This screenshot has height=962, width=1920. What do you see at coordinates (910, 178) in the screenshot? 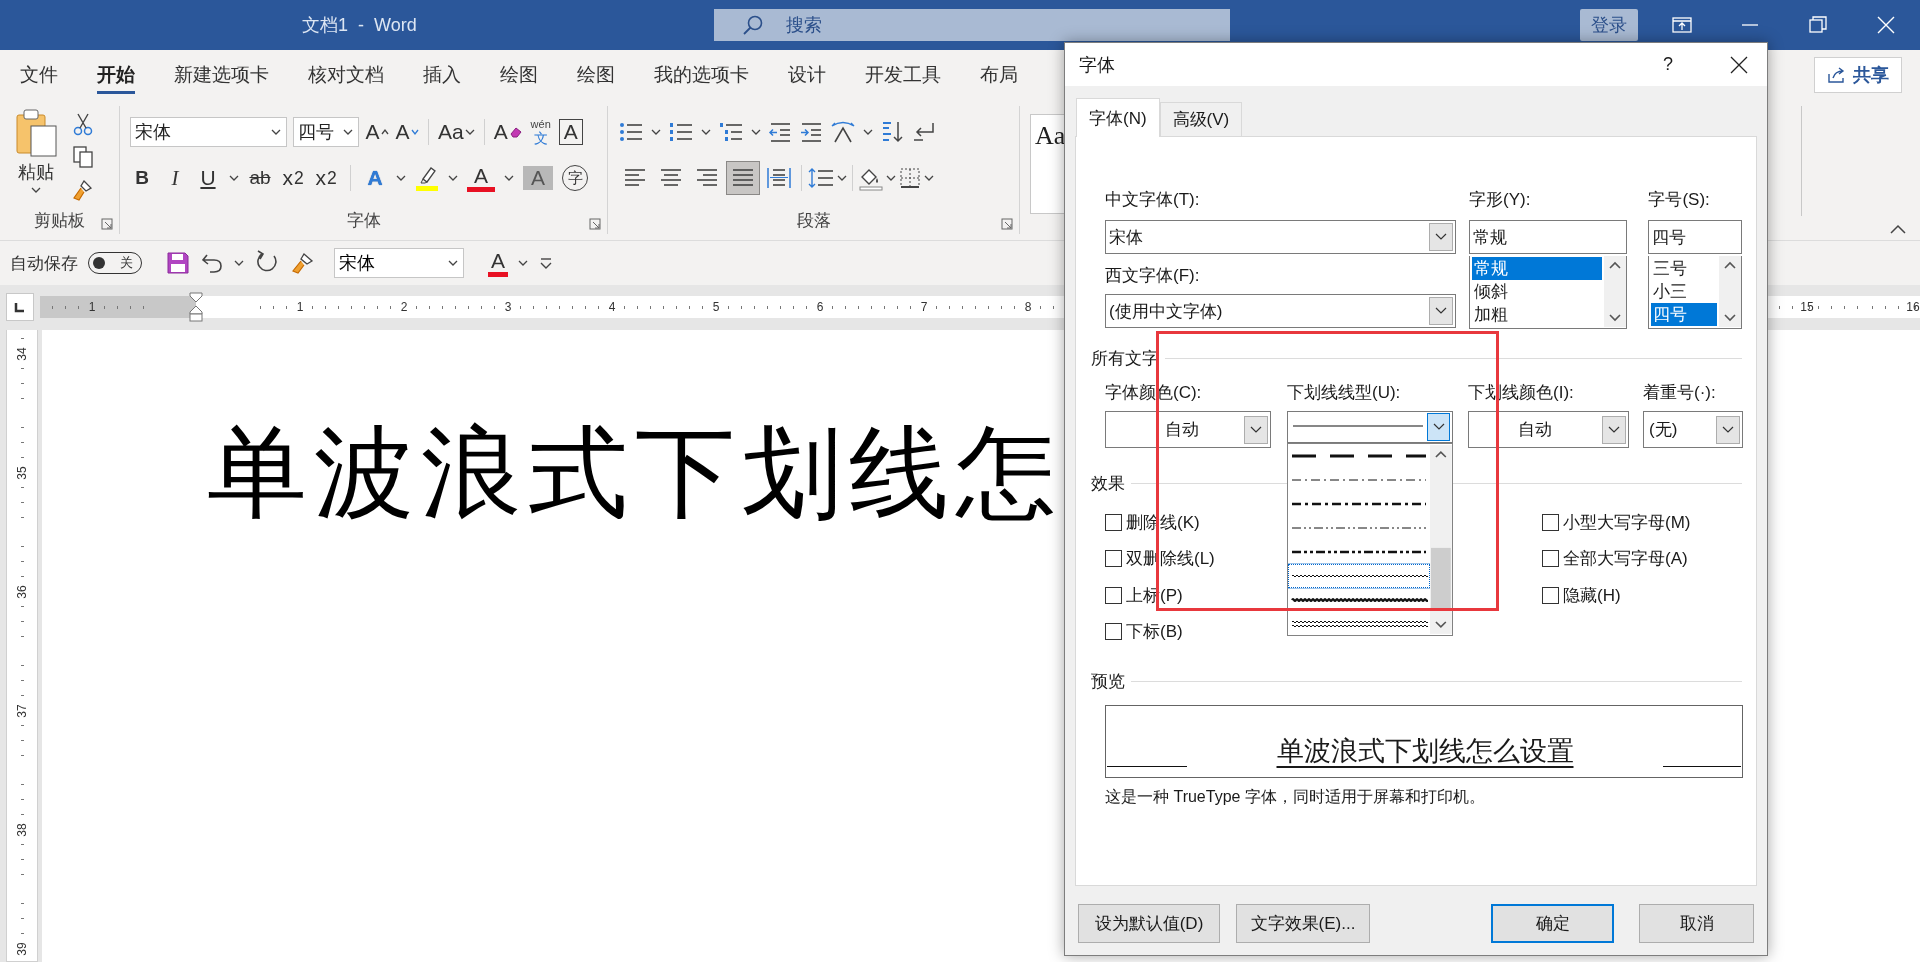
I see `borders-icon` at bounding box center [910, 178].